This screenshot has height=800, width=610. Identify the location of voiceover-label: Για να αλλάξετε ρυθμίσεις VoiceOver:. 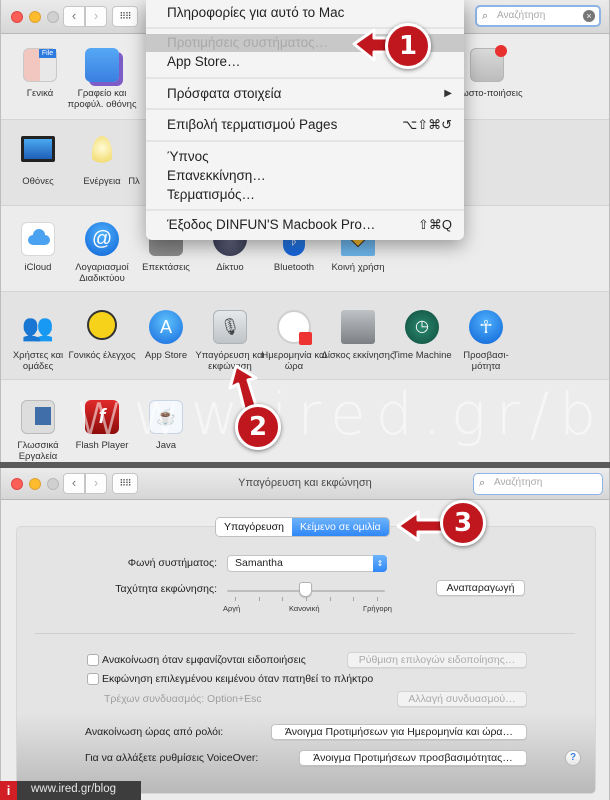
(172, 758).